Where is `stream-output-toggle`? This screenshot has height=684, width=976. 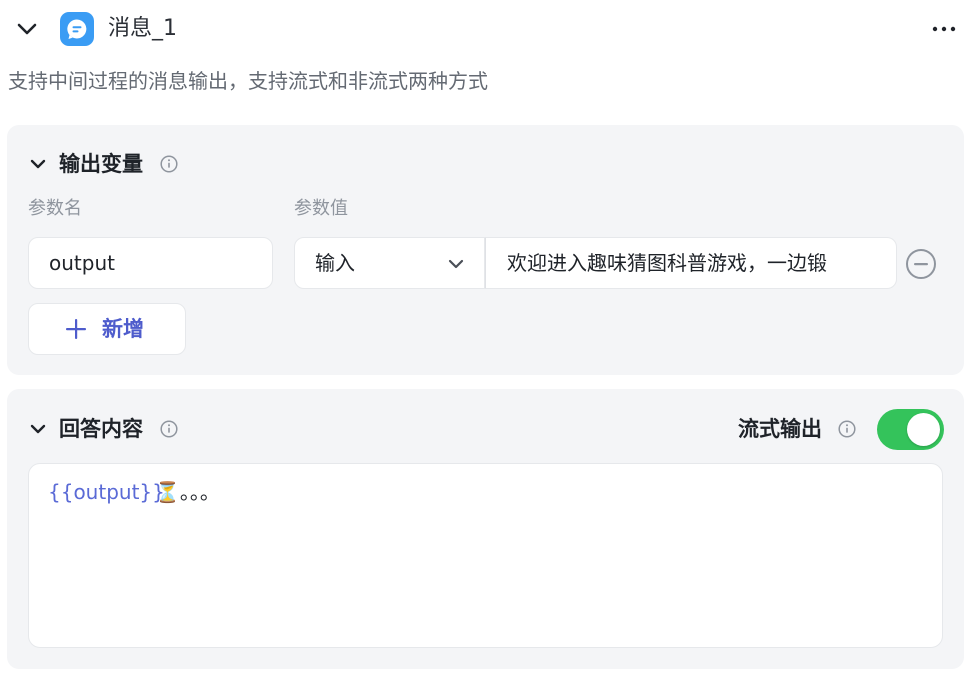 stream-output-toggle is located at coordinates (910, 429).